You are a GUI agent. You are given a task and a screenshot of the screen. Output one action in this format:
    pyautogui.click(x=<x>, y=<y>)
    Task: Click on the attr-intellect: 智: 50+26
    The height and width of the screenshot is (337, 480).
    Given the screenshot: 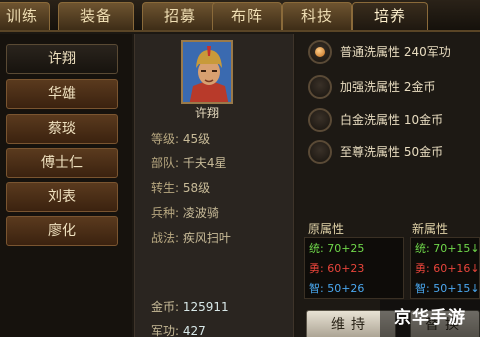 What is the action you would take?
    pyautogui.click(x=337, y=288)
    